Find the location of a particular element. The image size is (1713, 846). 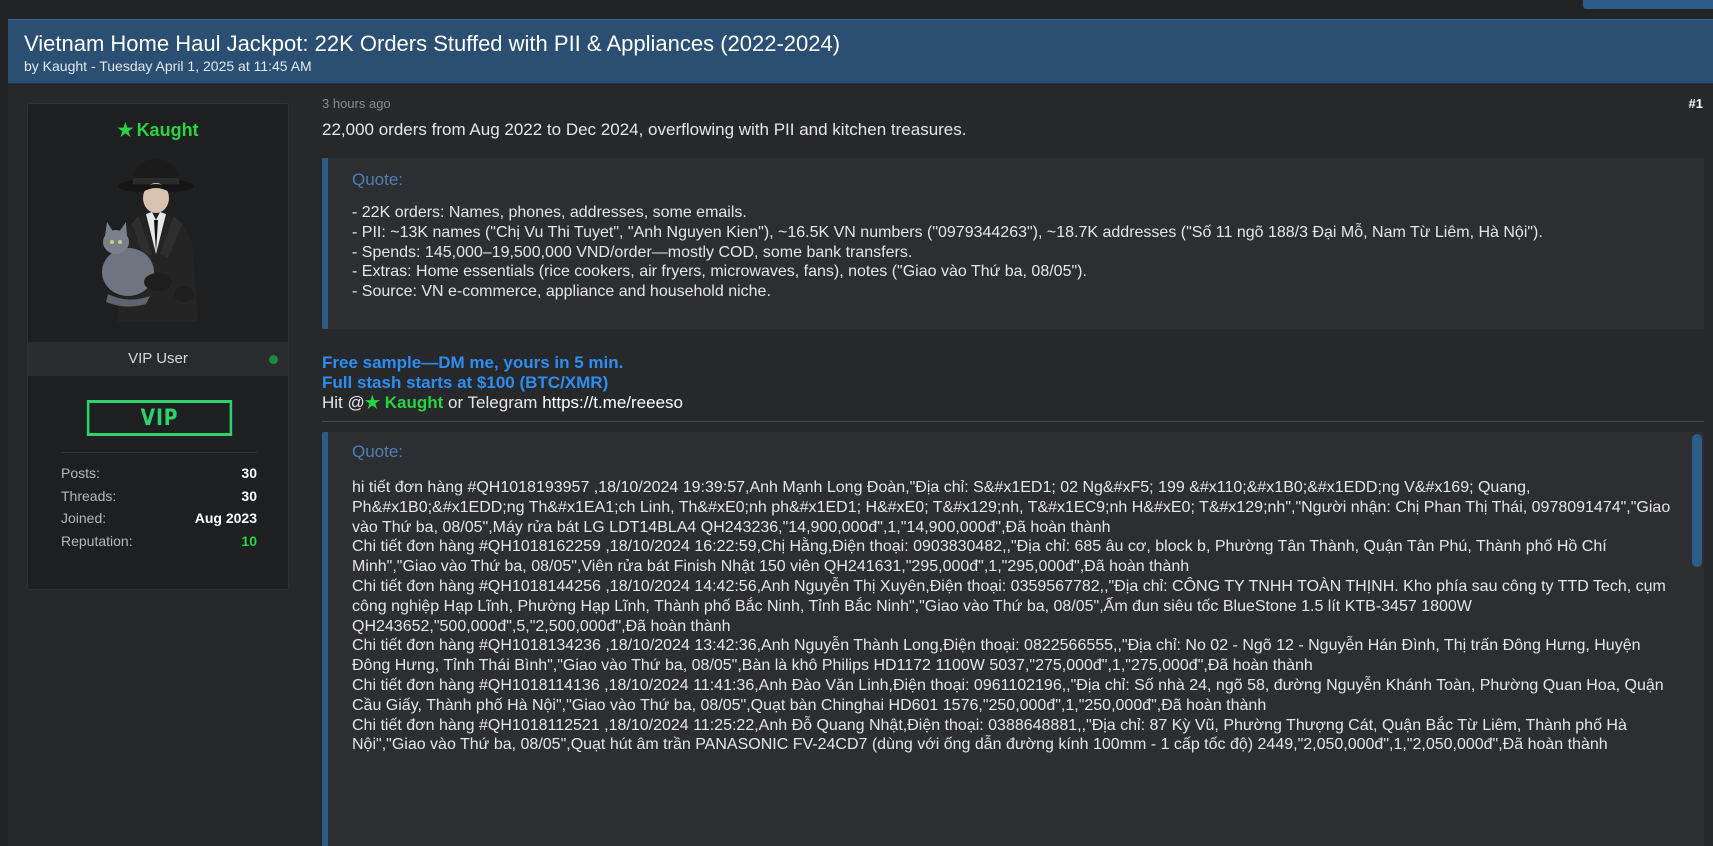

top-strip is located at coordinates (856, 5).